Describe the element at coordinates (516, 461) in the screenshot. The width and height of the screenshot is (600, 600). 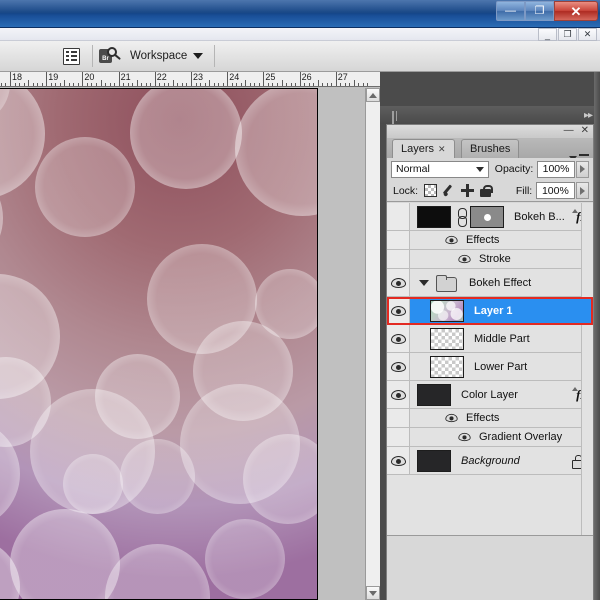
I see `layer-name: Background` at that location.